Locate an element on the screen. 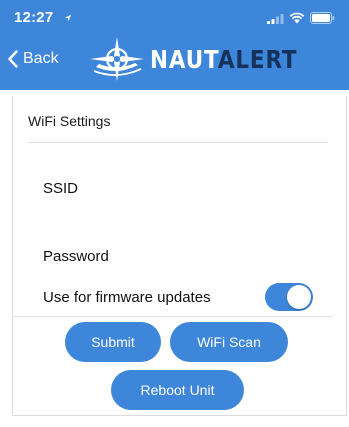  password-label: Password is located at coordinates (76, 256).